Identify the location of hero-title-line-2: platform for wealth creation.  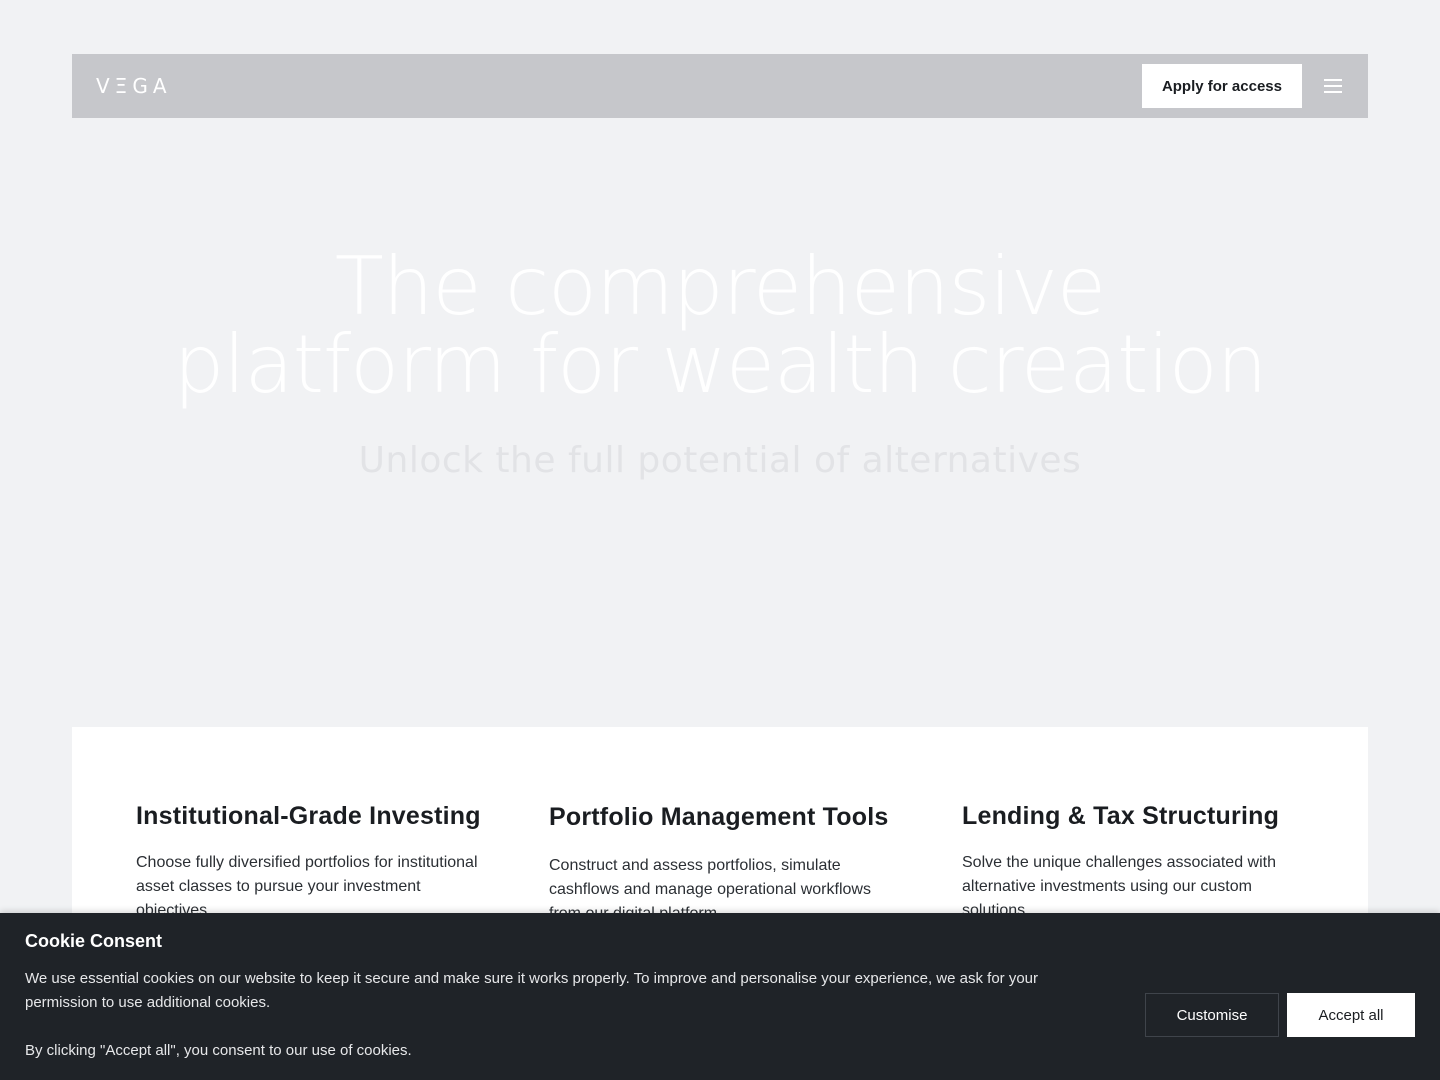
(720, 364).